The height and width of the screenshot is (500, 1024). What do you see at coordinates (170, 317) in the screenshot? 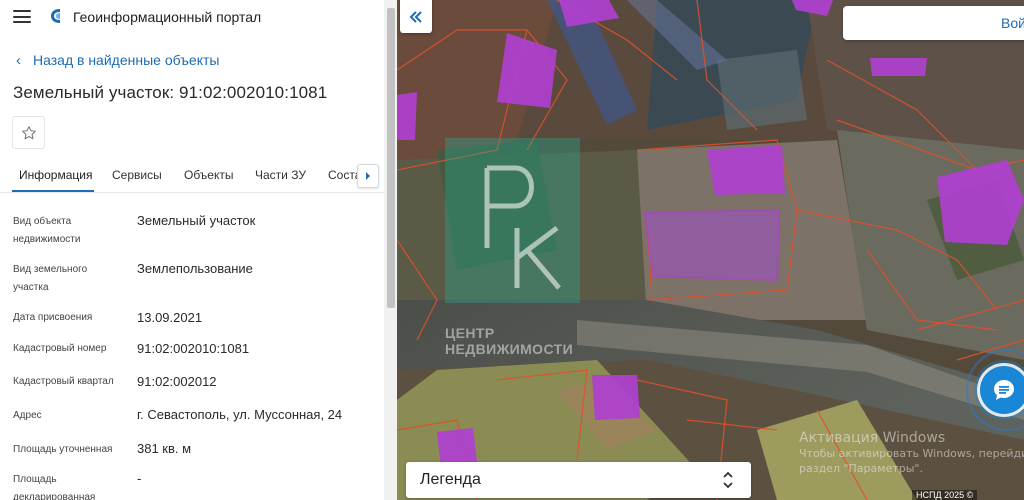
I see `field-value-assignment-date: 13.09.2021` at bounding box center [170, 317].